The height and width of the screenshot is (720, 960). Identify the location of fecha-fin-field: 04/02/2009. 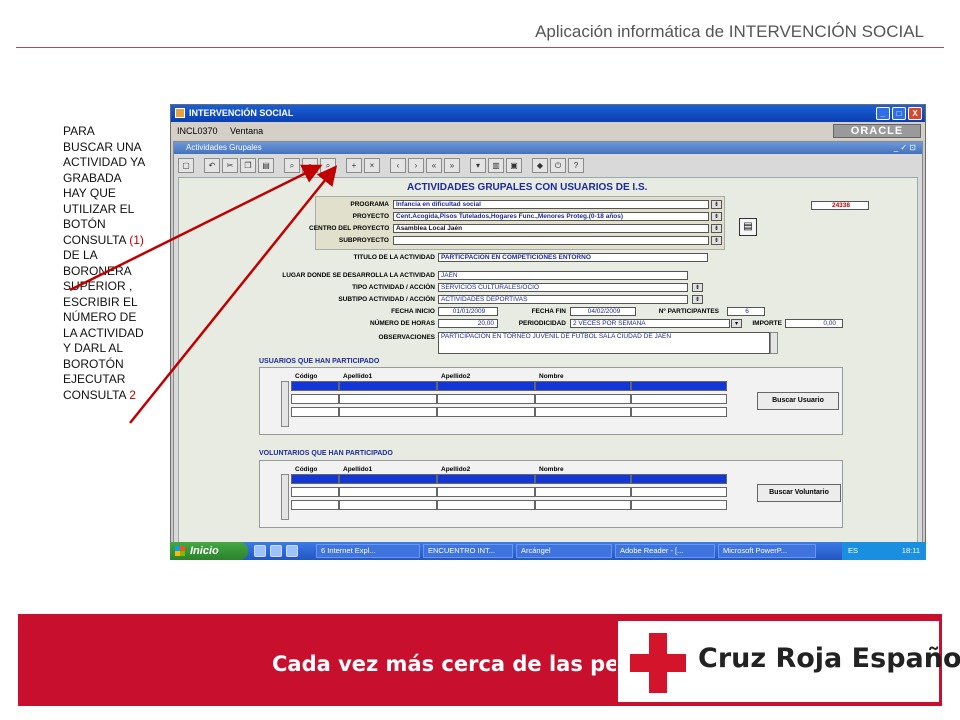
(603, 311).